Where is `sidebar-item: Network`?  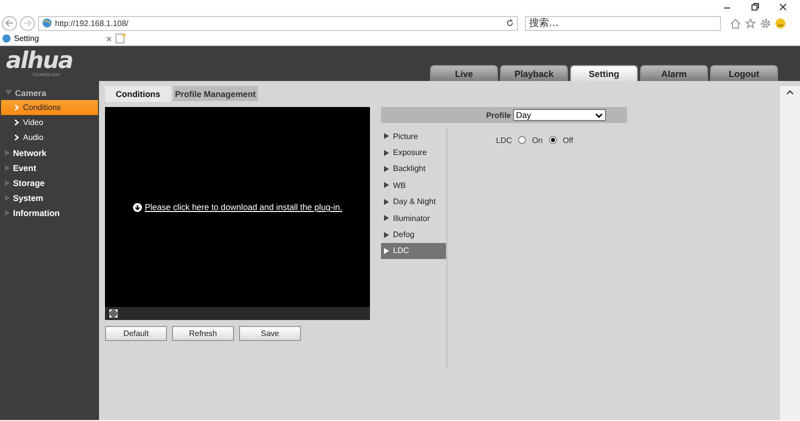 sidebar-item: Network is located at coordinates (49, 152).